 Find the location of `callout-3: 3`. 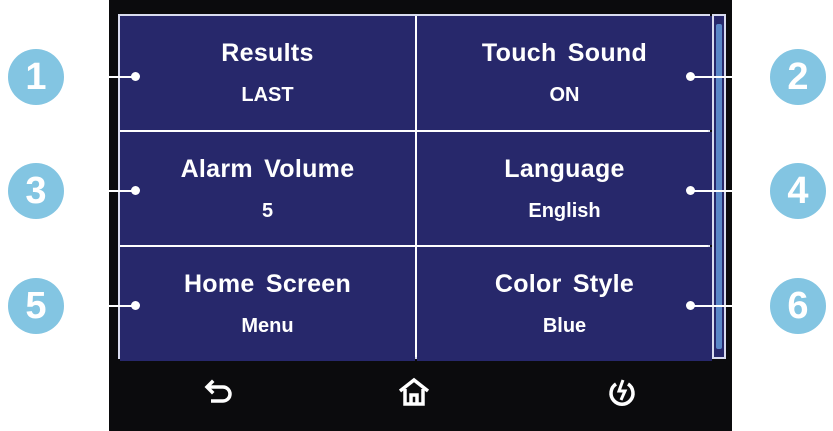

callout-3: 3 is located at coordinates (36, 191).